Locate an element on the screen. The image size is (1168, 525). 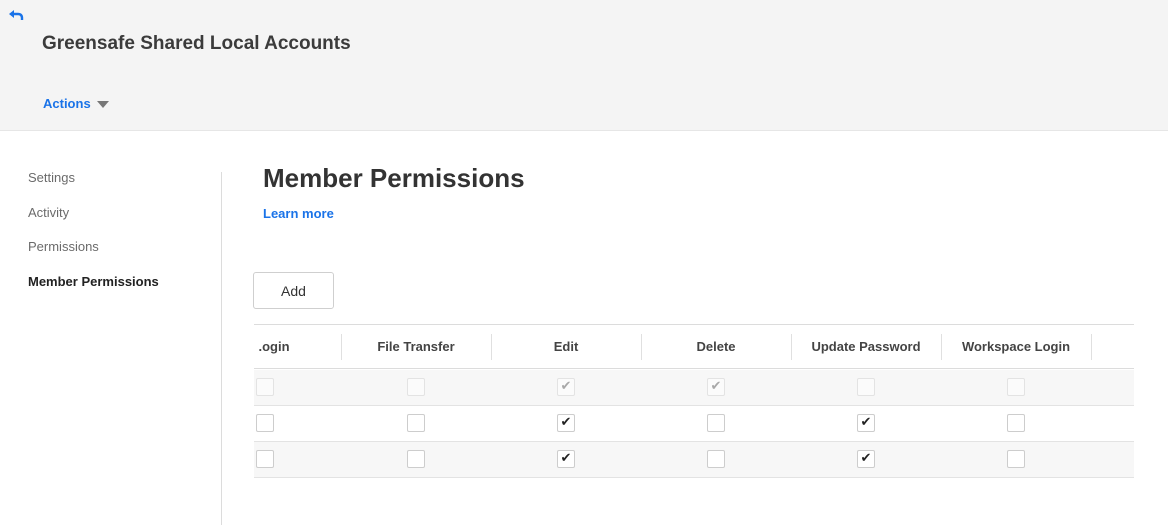
column-header-edit: Edit is located at coordinates (566, 346).